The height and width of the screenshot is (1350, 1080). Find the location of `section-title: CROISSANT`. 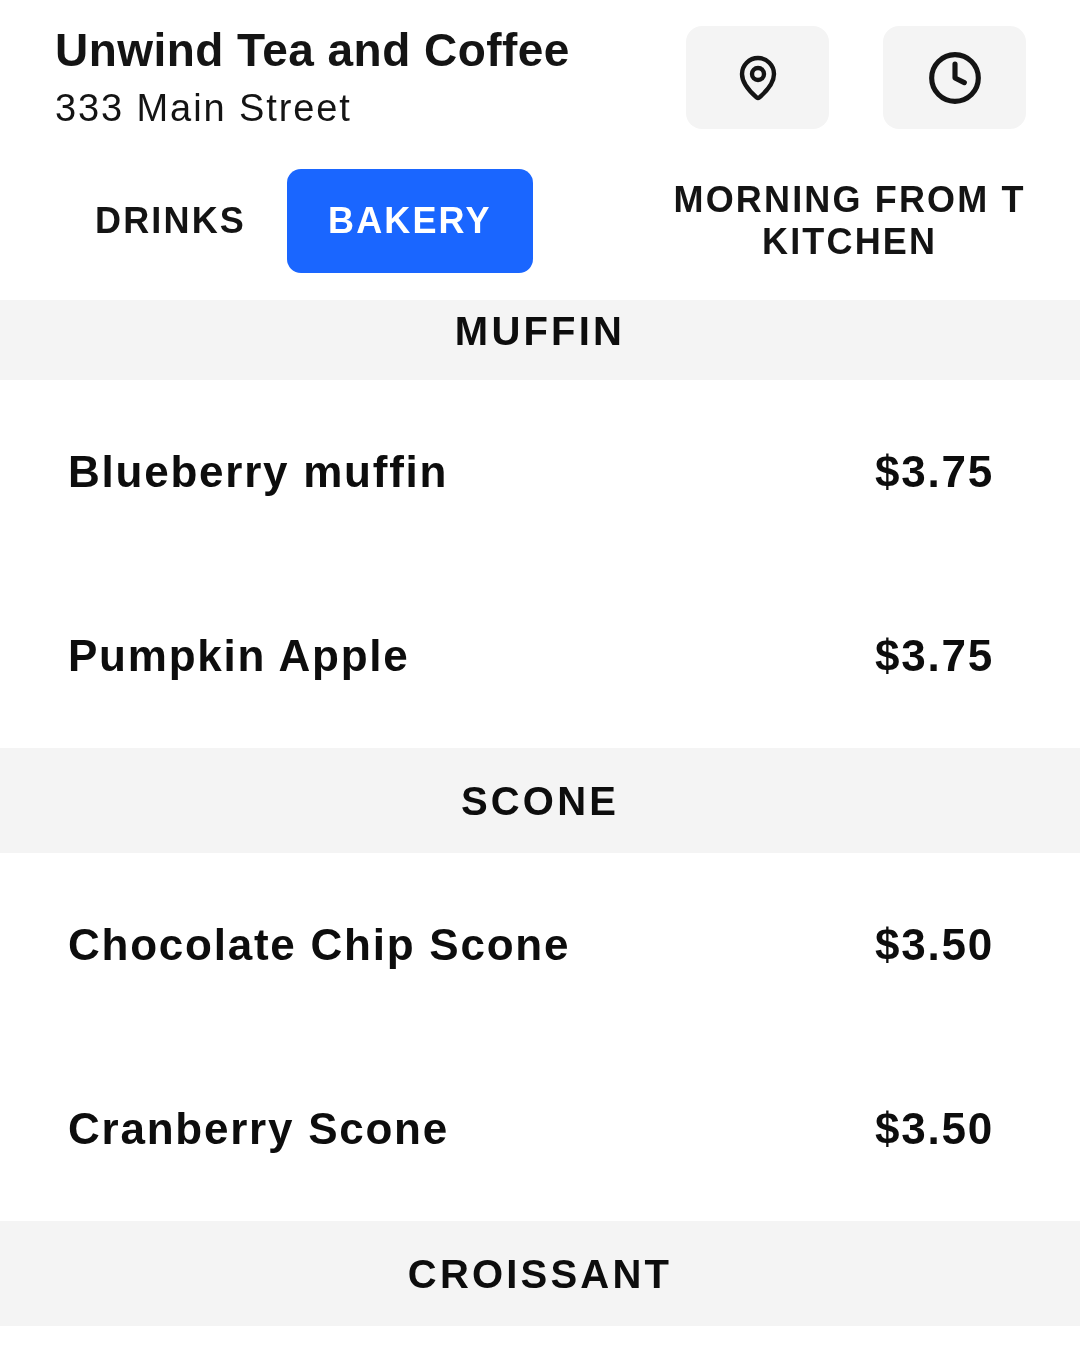

section-title: CROISSANT is located at coordinates (540, 1273).